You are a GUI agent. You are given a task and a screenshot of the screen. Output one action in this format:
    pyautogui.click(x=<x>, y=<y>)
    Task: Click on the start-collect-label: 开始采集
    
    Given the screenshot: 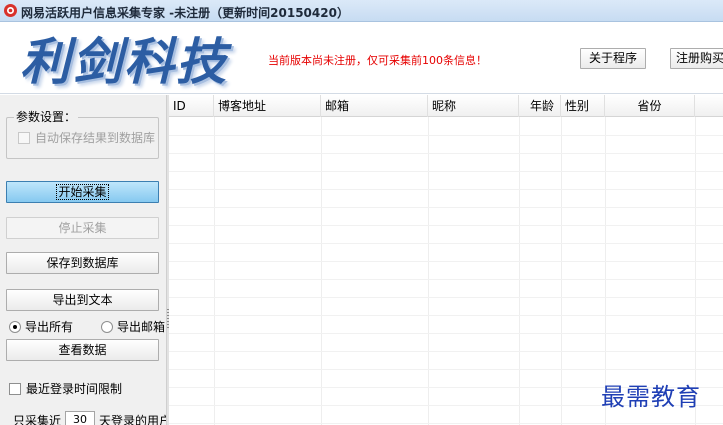 What is the action you would take?
    pyautogui.click(x=82, y=192)
    